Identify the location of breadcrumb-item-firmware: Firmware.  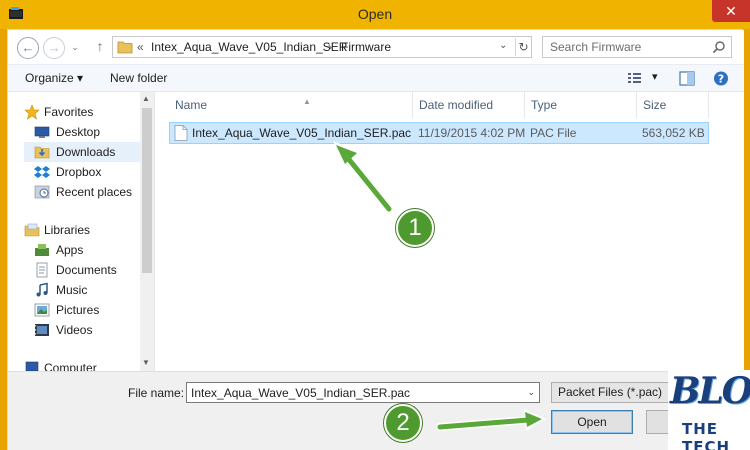
(366, 47).